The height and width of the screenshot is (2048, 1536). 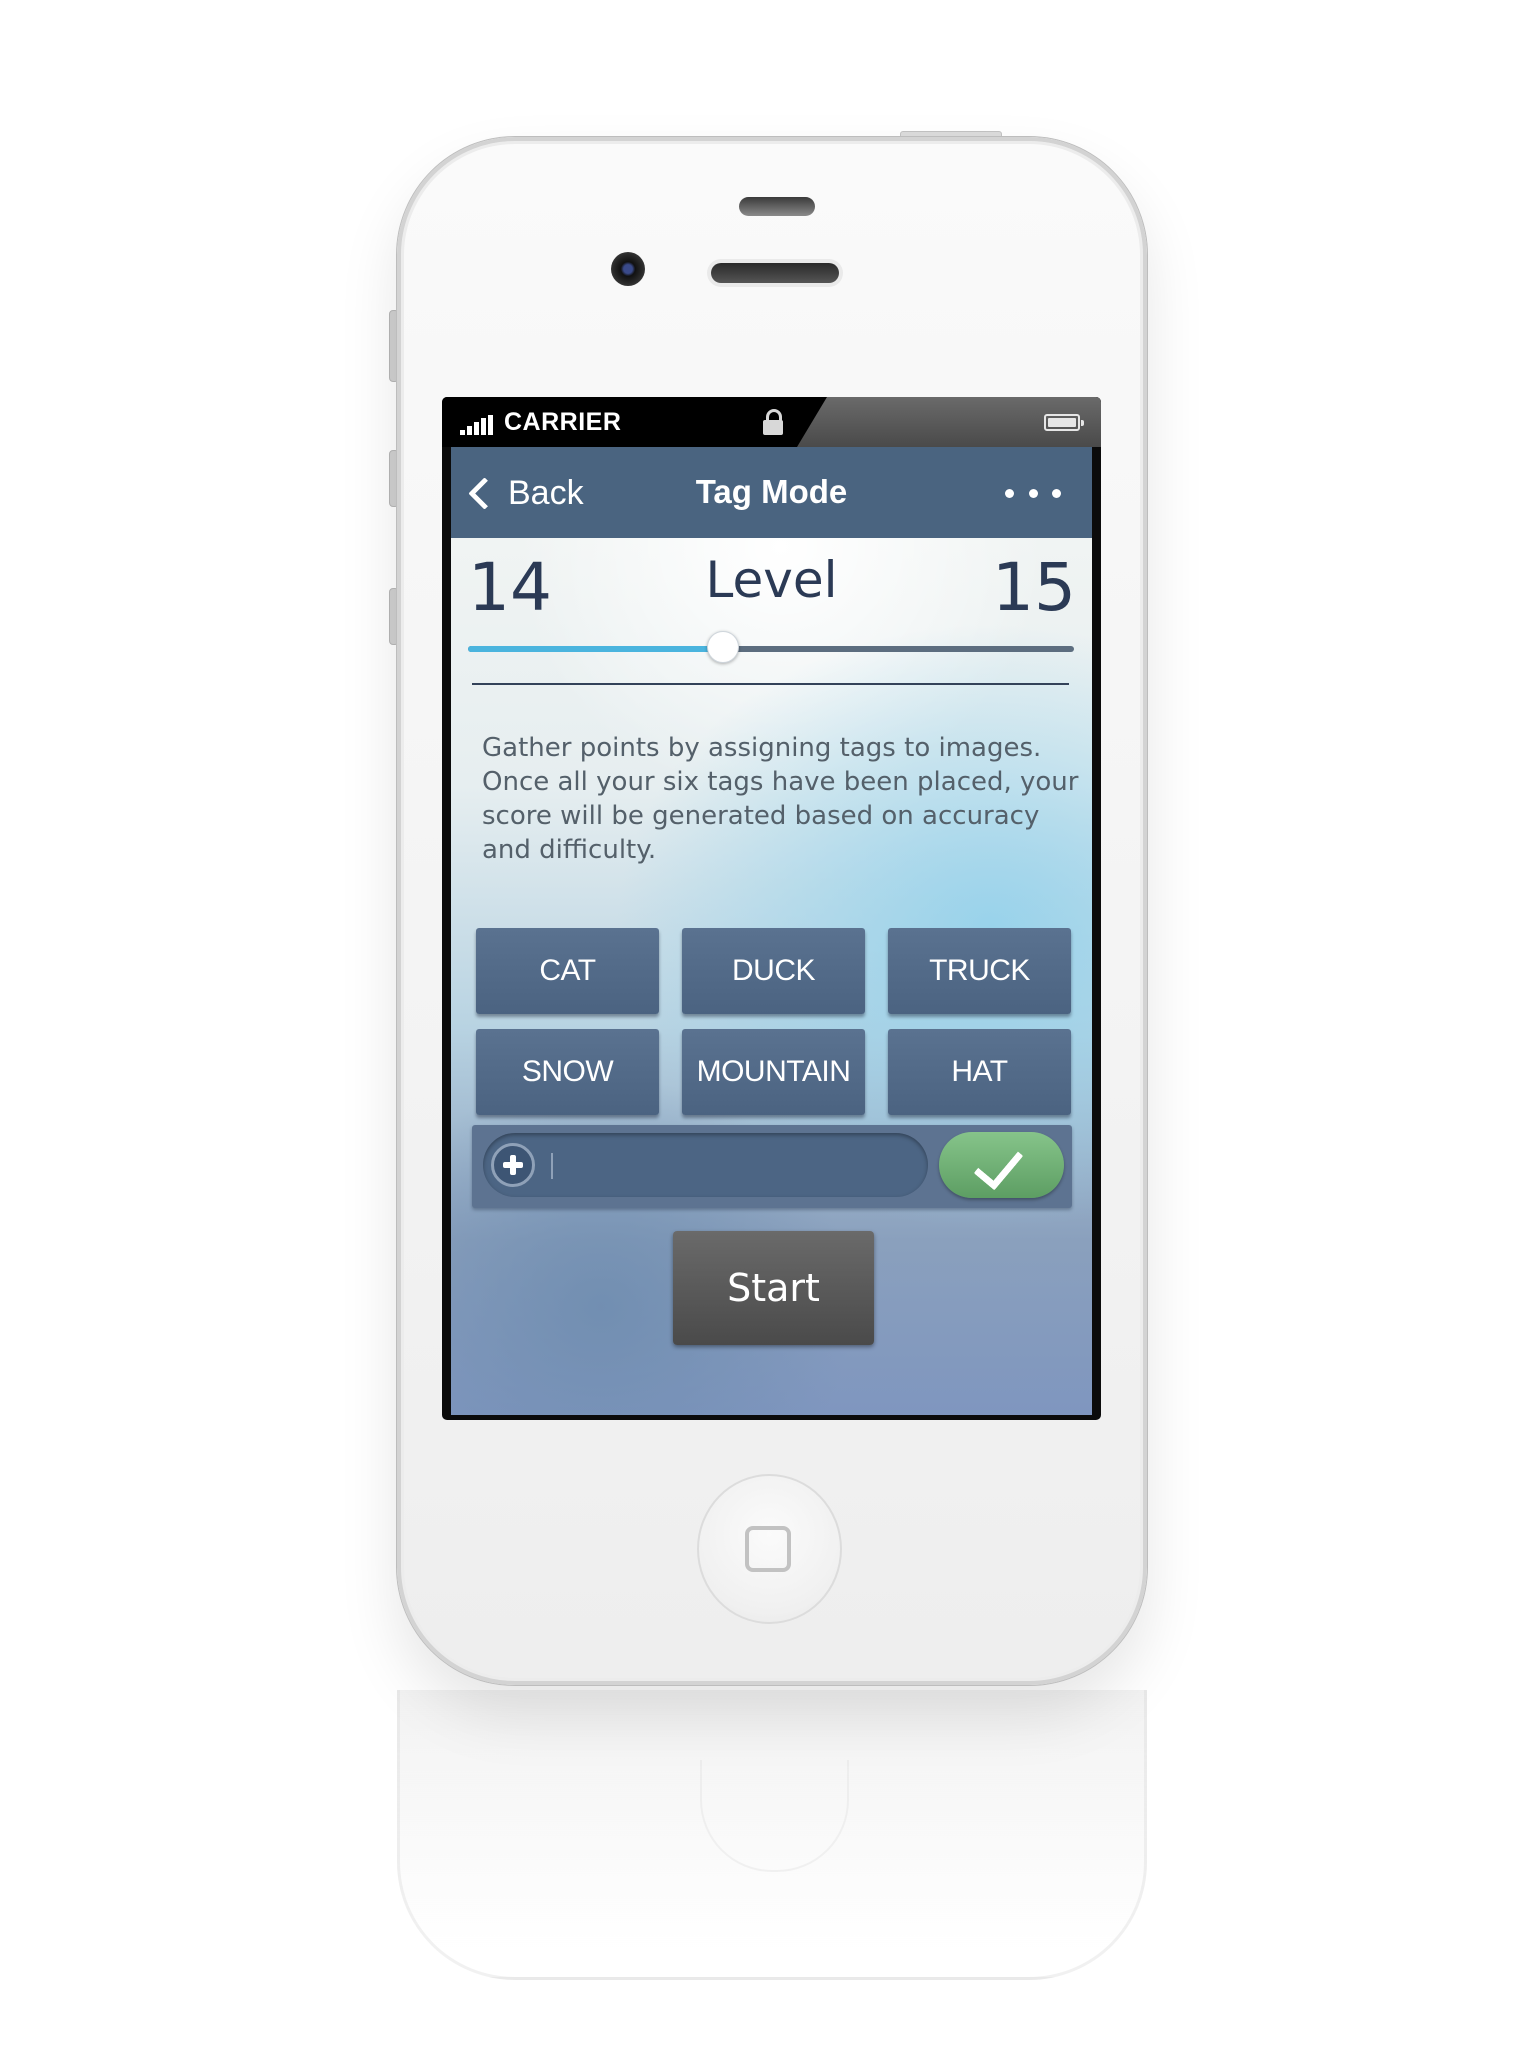 I want to click on checkmark-icon, so click(x=998, y=1164).